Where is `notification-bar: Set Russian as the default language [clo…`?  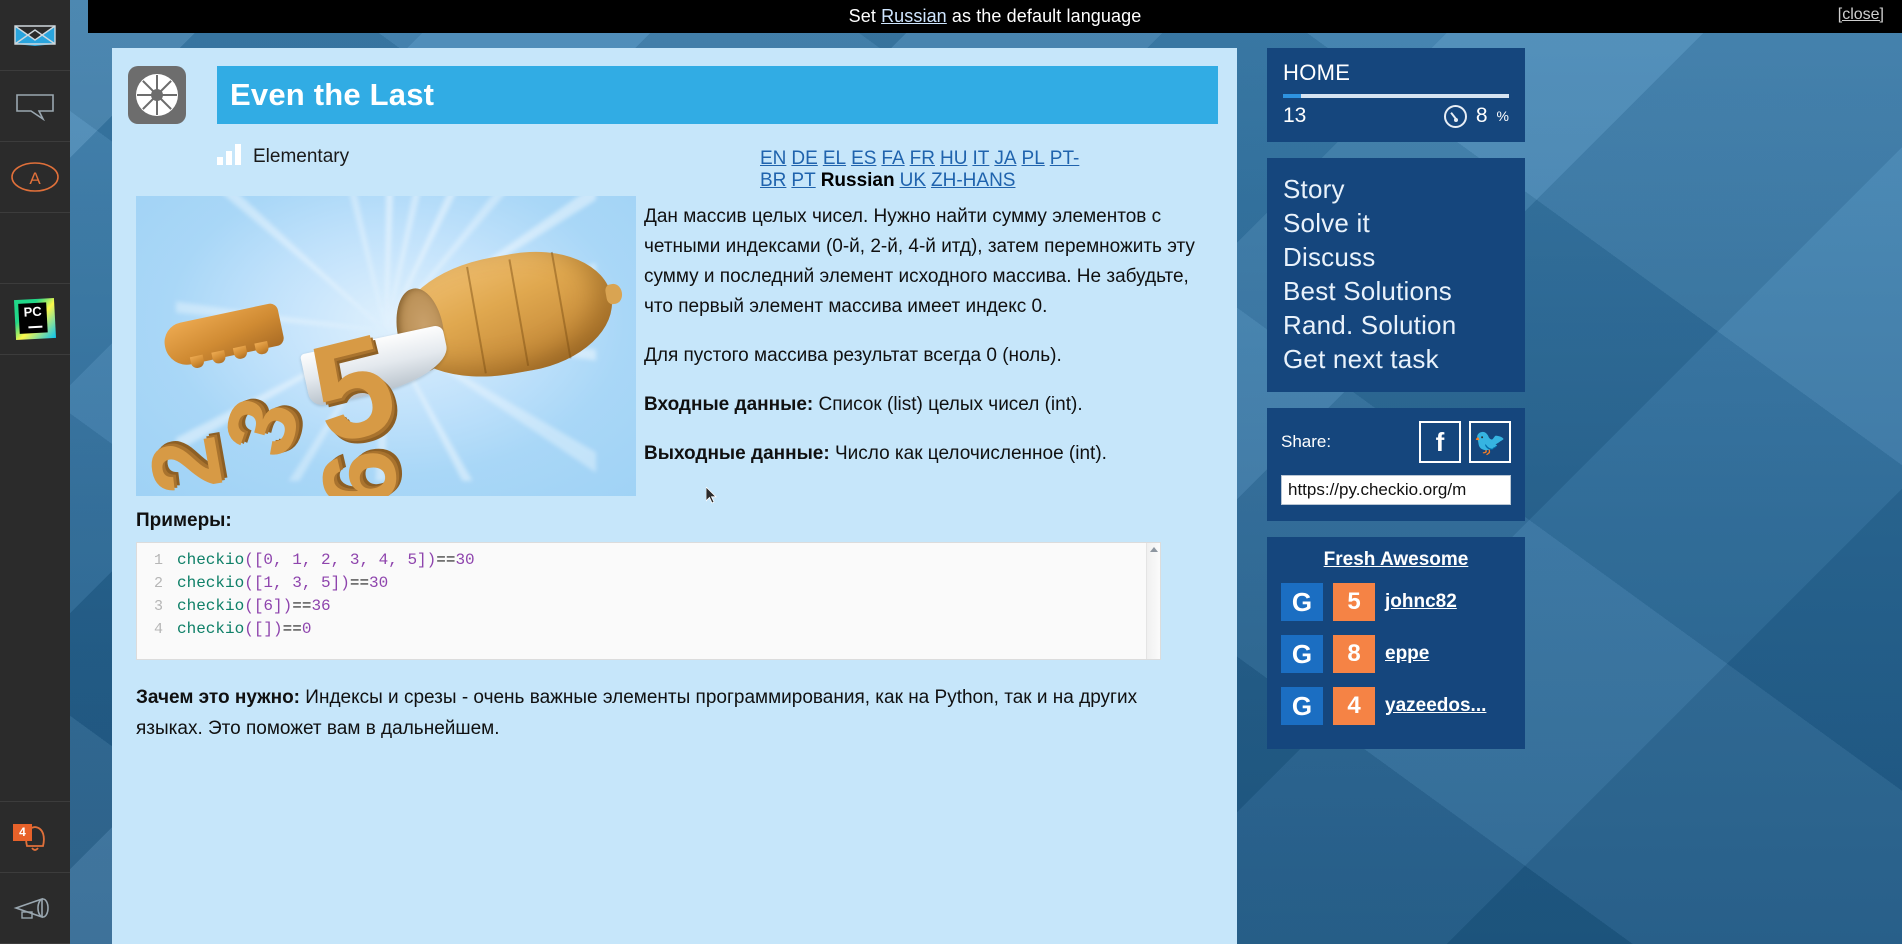
notification-bar: Set Russian as the default language [clo… is located at coordinates (995, 16).